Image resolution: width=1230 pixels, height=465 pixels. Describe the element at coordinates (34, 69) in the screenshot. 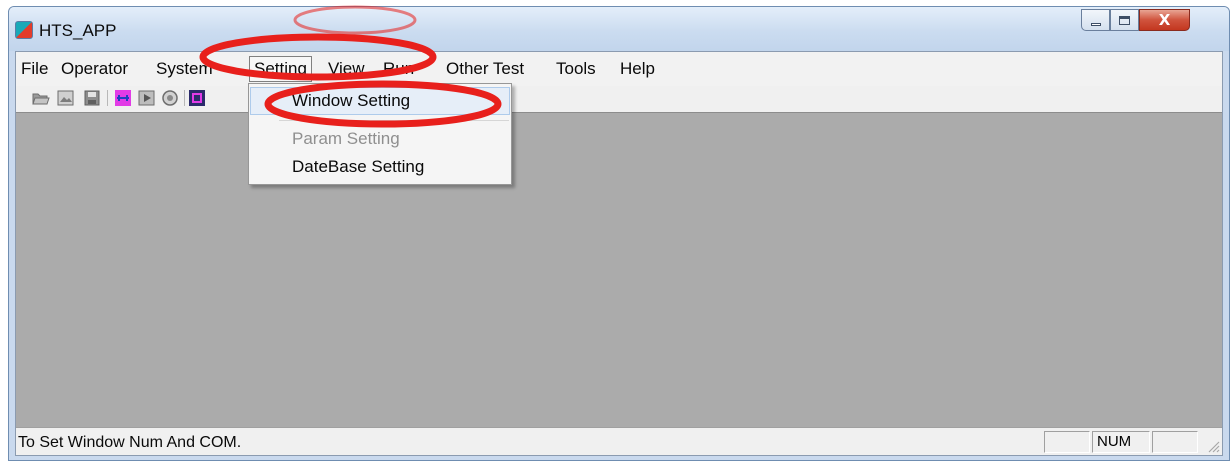

I see `menu-file: File` at that location.